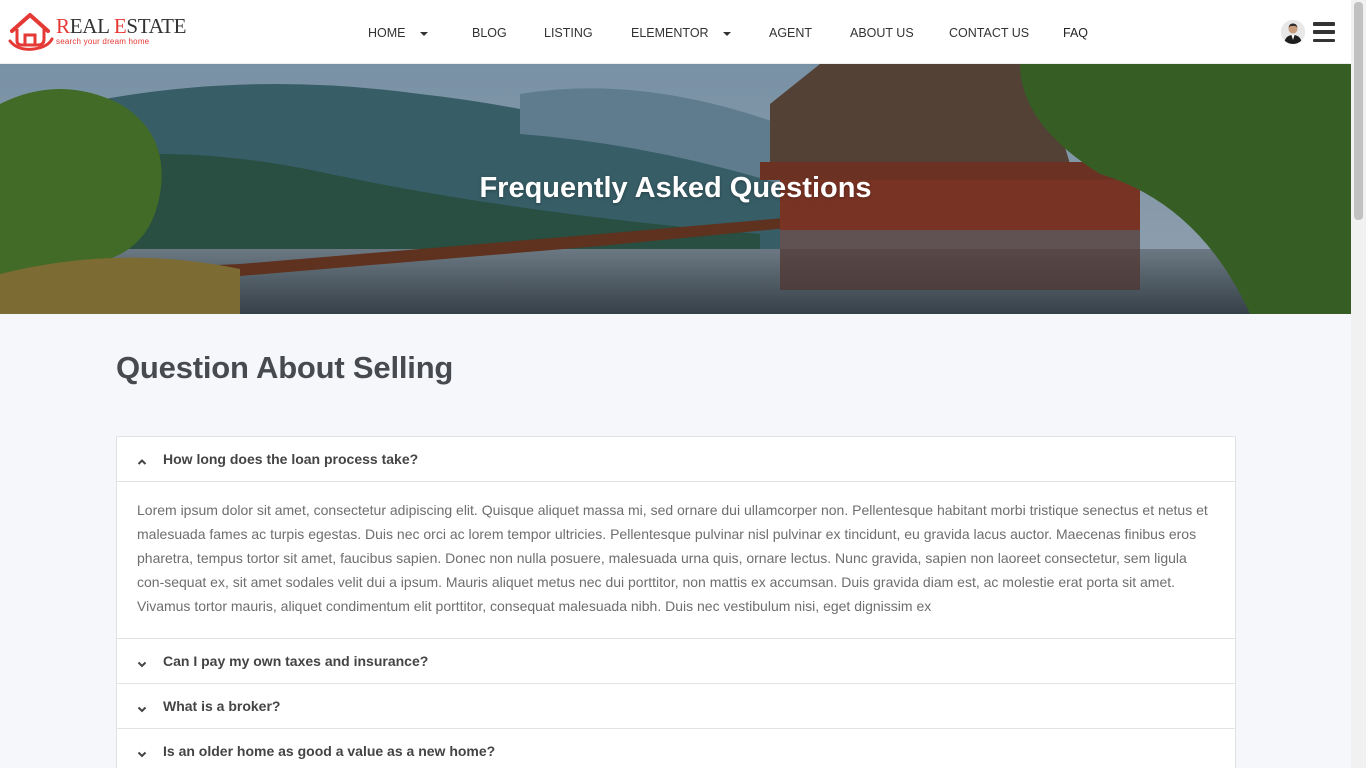  I want to click on brand-name: REAL ESTATE, so click(121, 26).